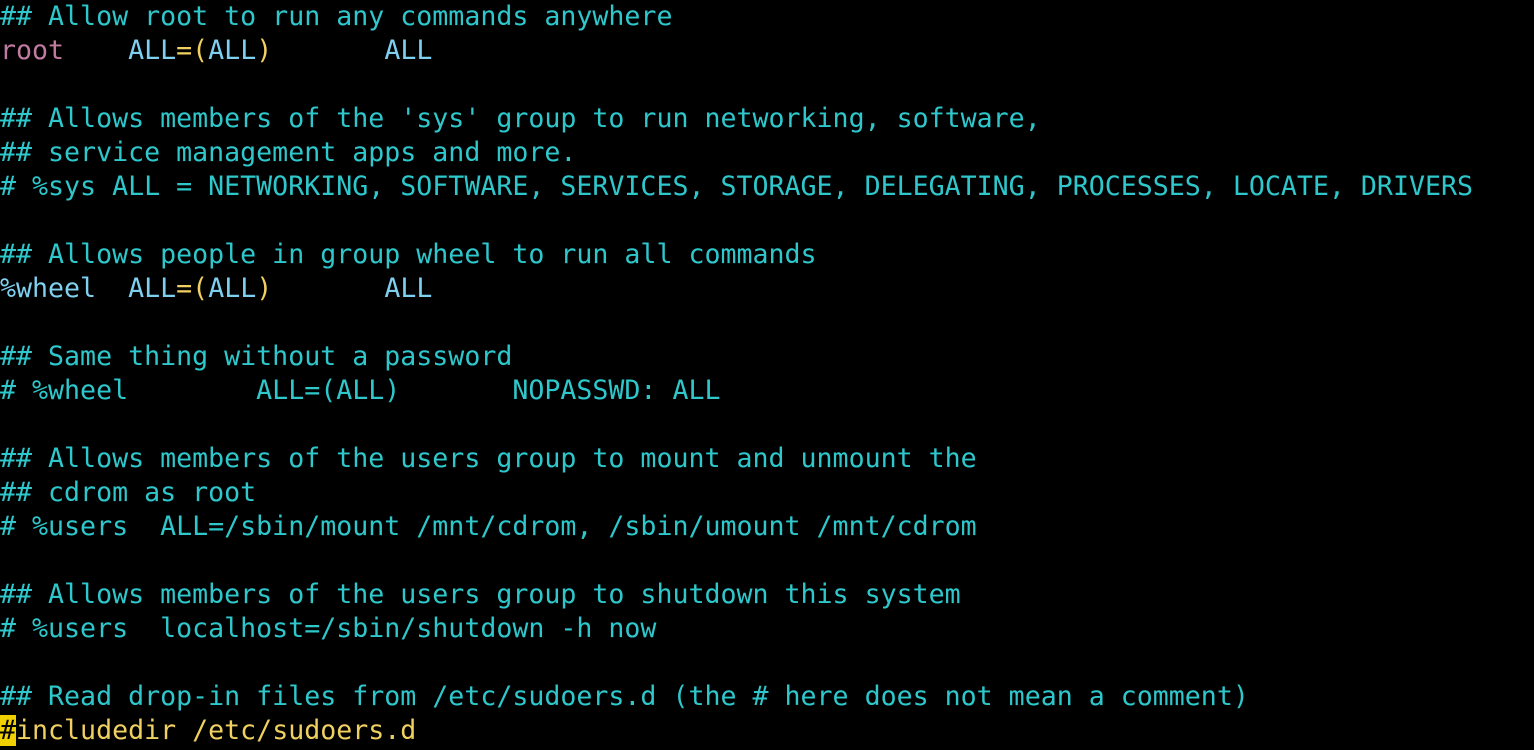 Image resolution: width=1534 pixels, height=750 pixels. I want to click on editor-line: root ALL=(ALL) ALL, so click(767, 51).